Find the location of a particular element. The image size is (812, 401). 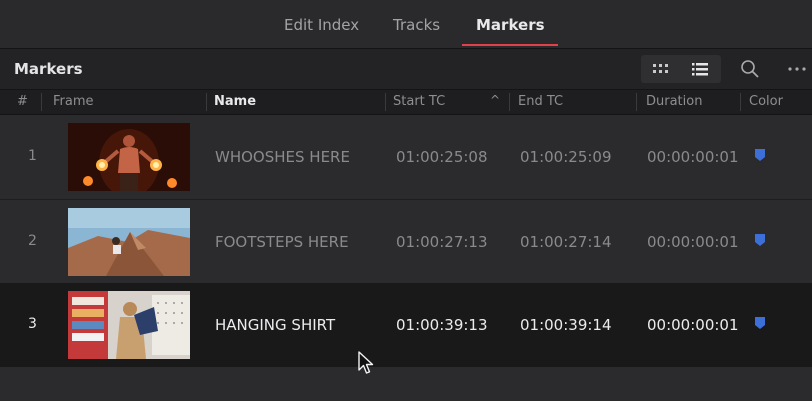

shop-shirt-thumbnail is located at coordinates (129, 325).